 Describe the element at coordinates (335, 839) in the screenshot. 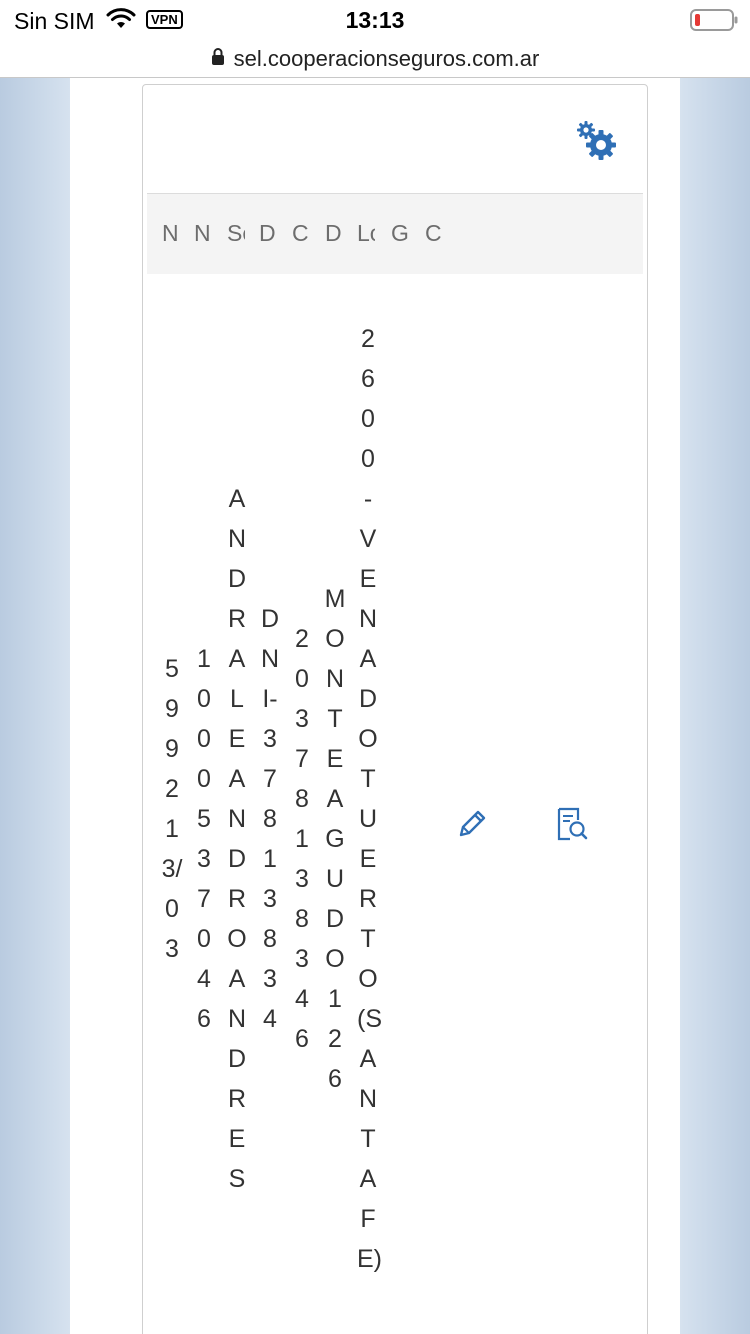

I see `table-cell: MONTEAGUDO126` at that location.